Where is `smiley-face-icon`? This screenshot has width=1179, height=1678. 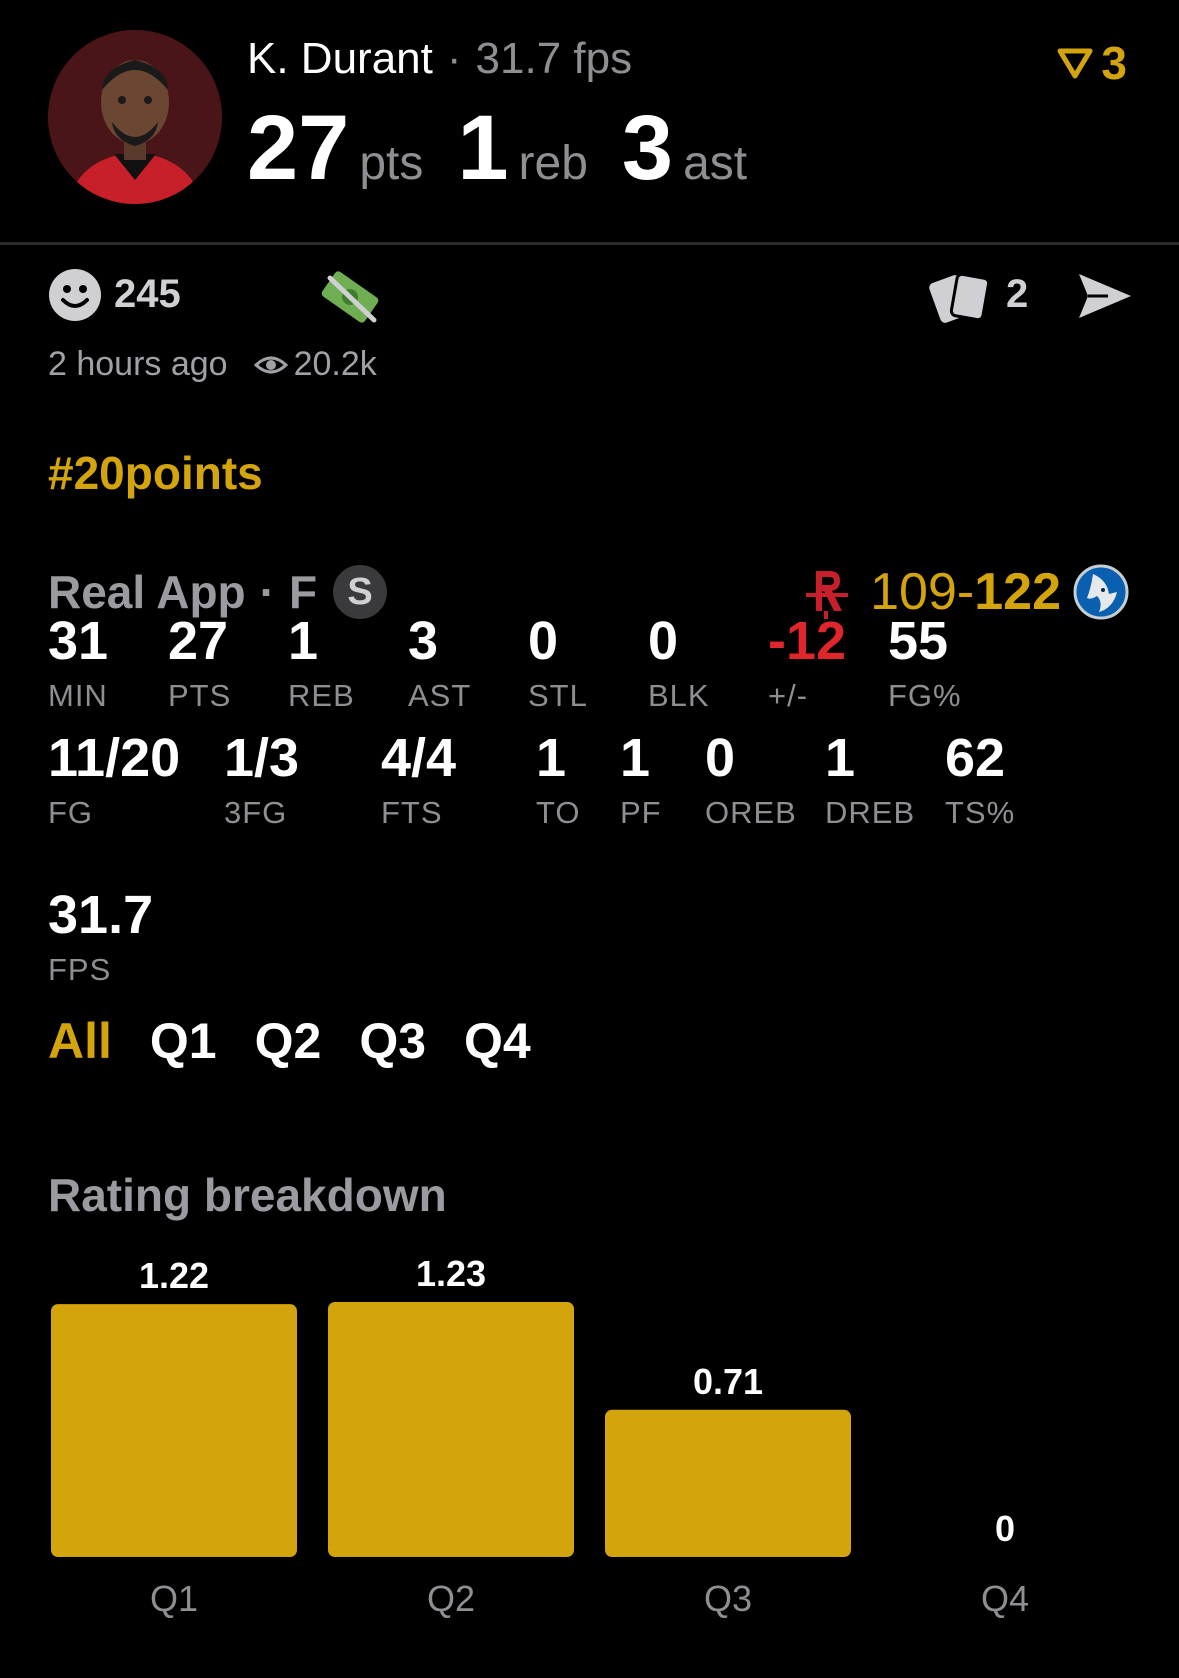 smiley-face-icon is located at coordinates (75, 295).